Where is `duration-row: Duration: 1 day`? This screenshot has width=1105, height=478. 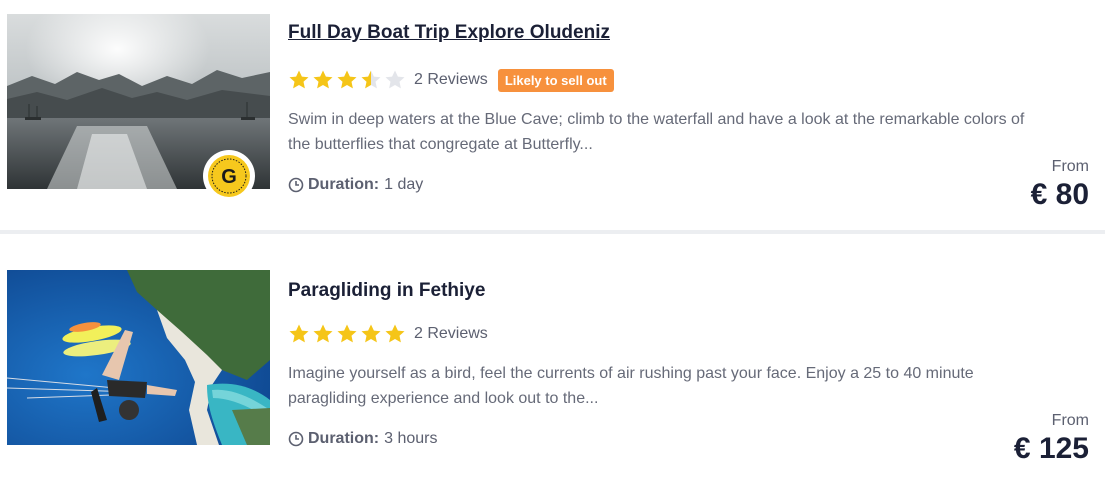 duration-row: Duration: 1 day is located at coordinates (355, 185).